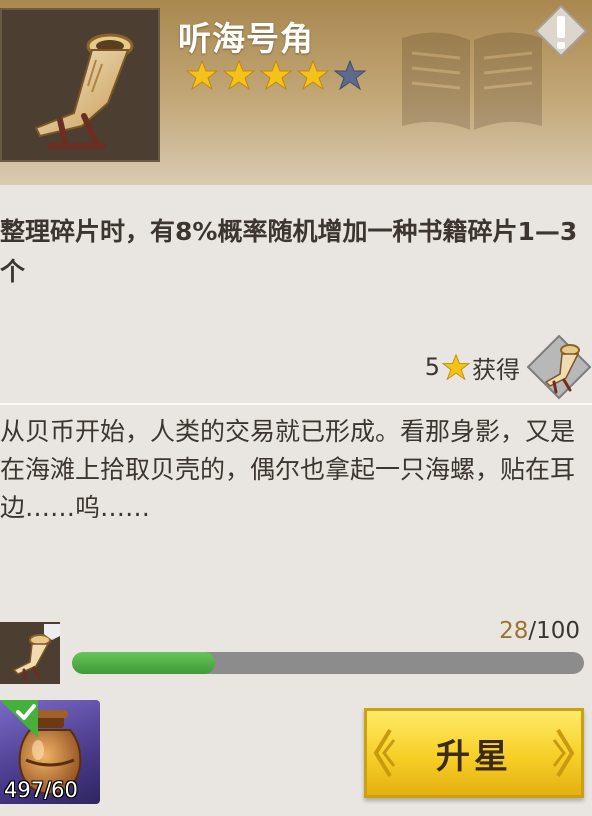 The height and width of the screenshot is (816, 592). I want to click on material-slot: 497/60, so click(50, 752).